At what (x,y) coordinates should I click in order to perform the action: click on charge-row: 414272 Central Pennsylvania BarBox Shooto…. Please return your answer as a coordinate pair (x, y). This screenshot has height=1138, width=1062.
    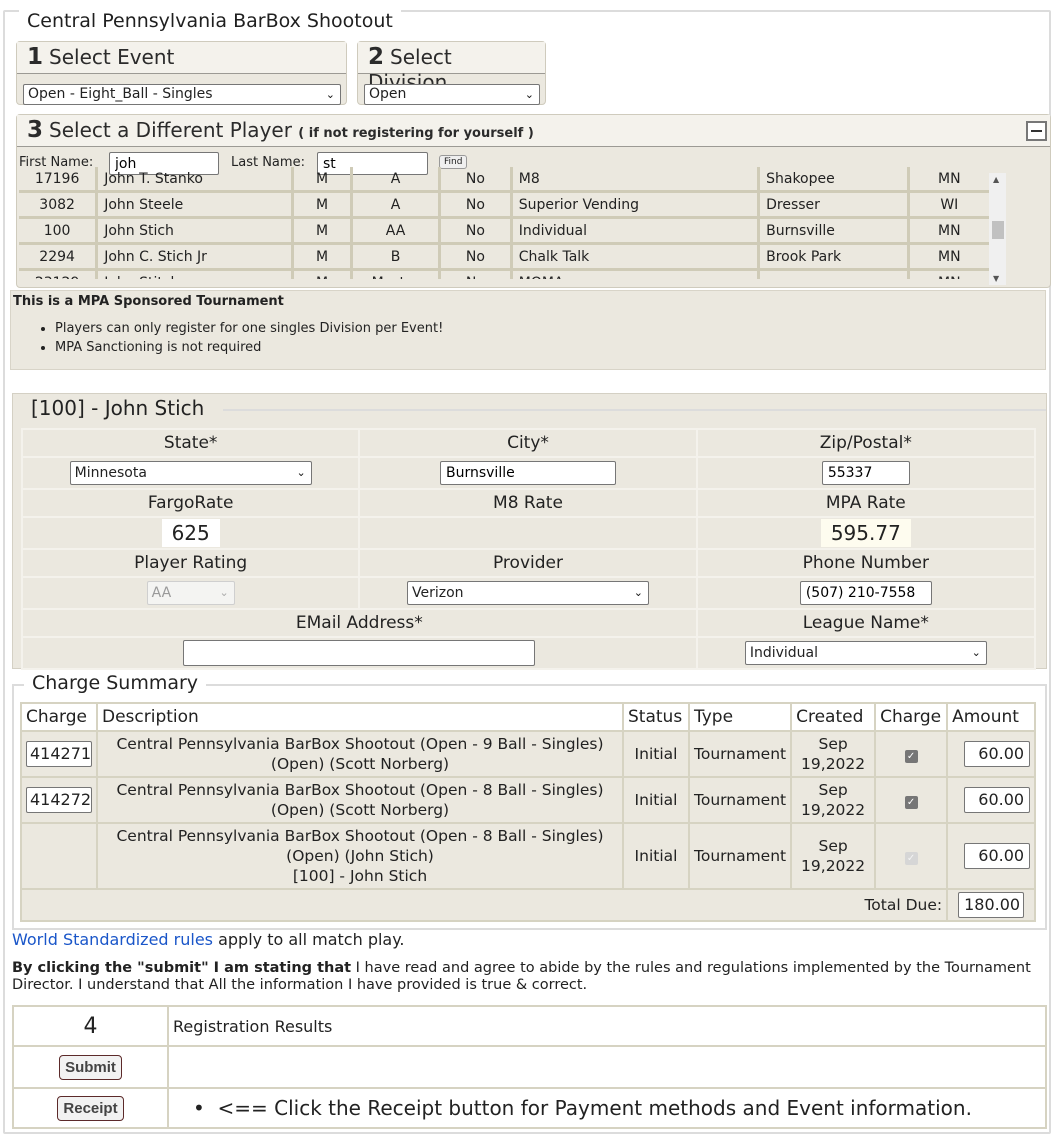
    Looking at the image, I should click on (528, 800).